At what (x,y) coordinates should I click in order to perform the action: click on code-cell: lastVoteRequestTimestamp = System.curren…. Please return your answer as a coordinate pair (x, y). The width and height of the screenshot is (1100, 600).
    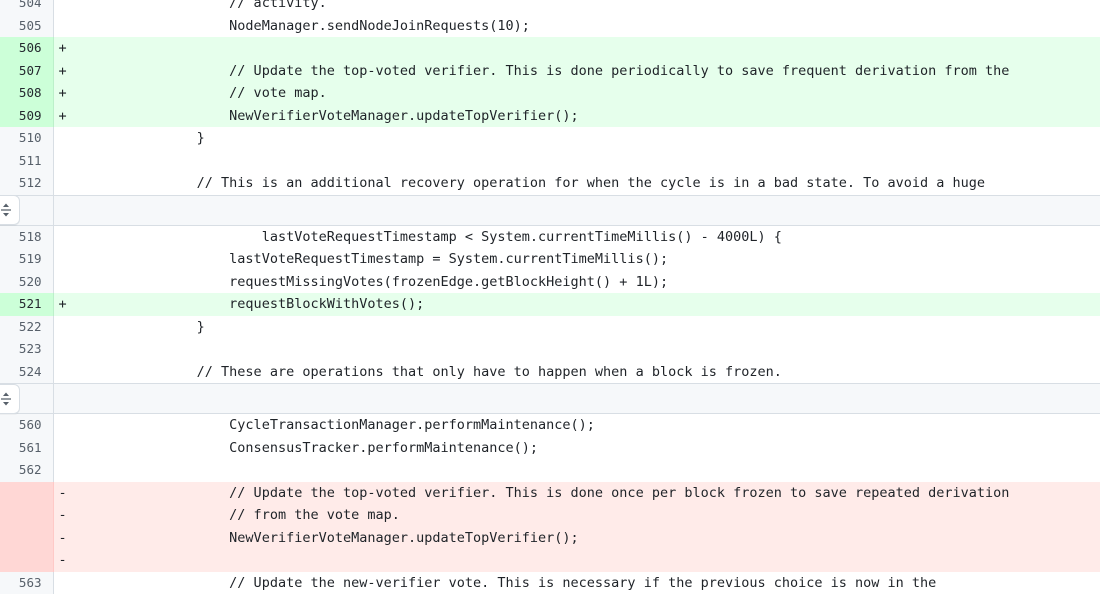
    Looking at the image, I should click on (576, 259).